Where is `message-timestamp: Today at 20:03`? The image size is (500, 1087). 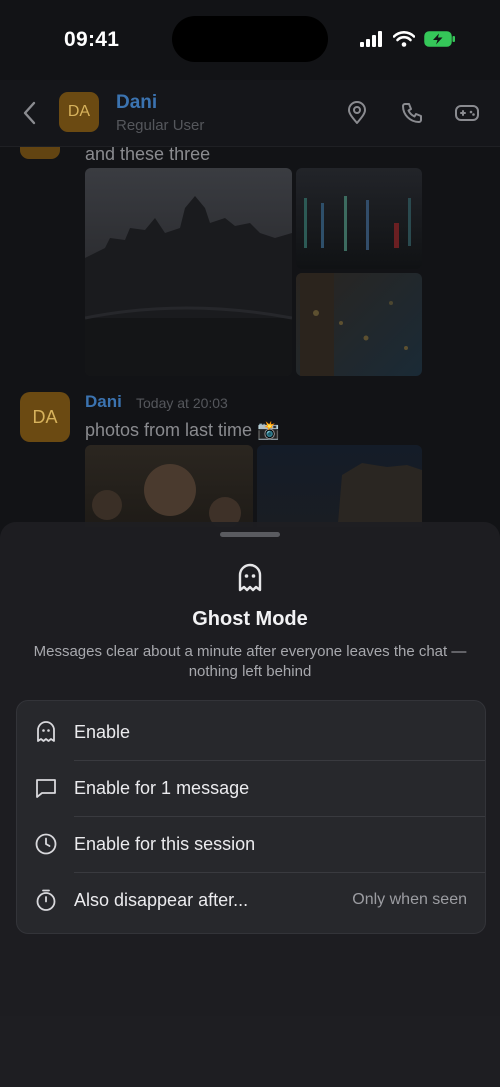 message-timestamp: Today at 20:03 is located at coordinates (182, 403).